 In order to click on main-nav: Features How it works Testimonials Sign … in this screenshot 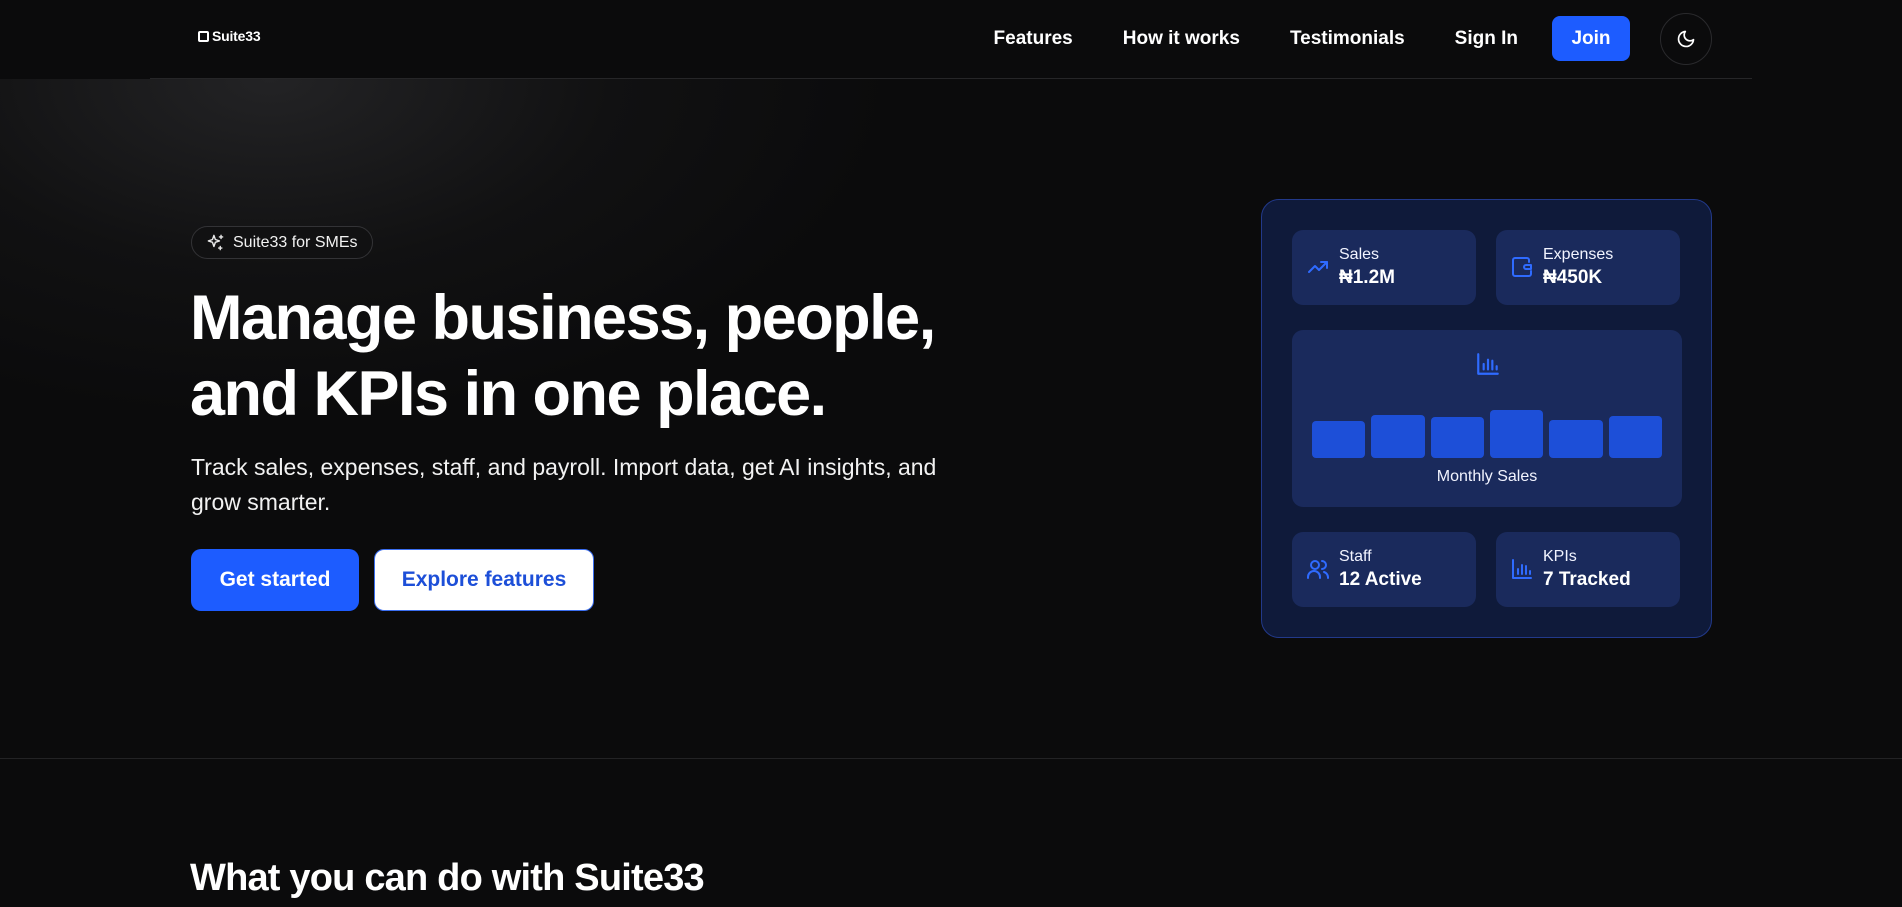, I will do `click(1353, 38)`.